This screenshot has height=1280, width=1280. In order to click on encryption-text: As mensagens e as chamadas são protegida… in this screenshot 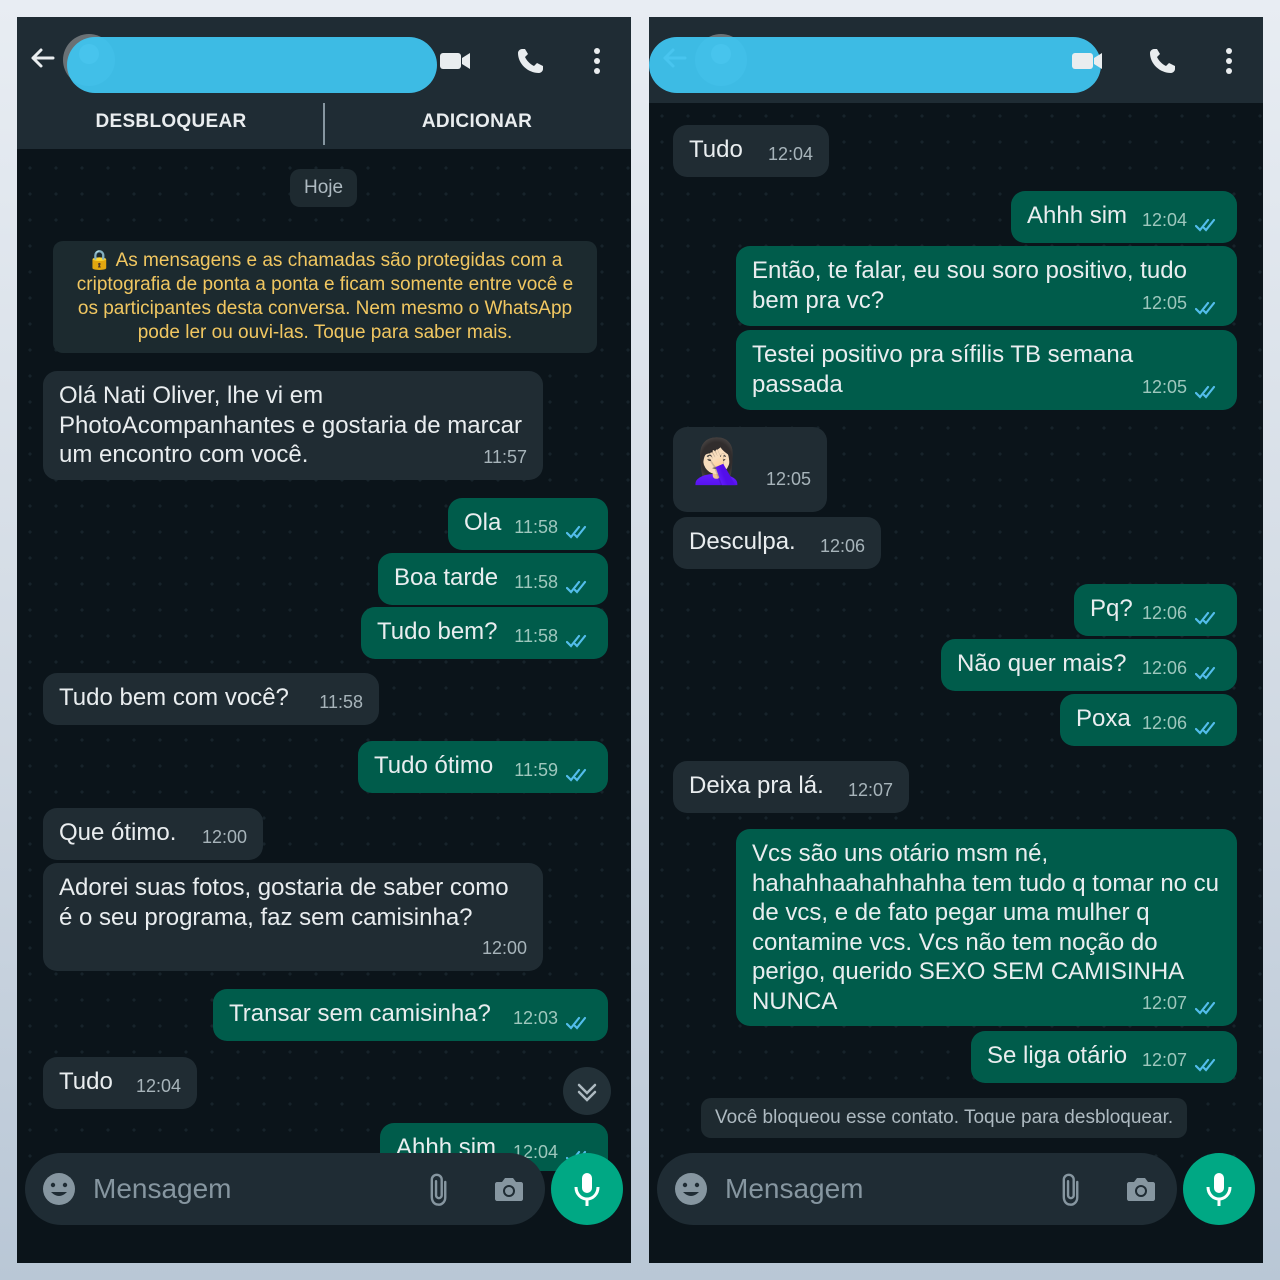, I will do `click(325, 296)`.